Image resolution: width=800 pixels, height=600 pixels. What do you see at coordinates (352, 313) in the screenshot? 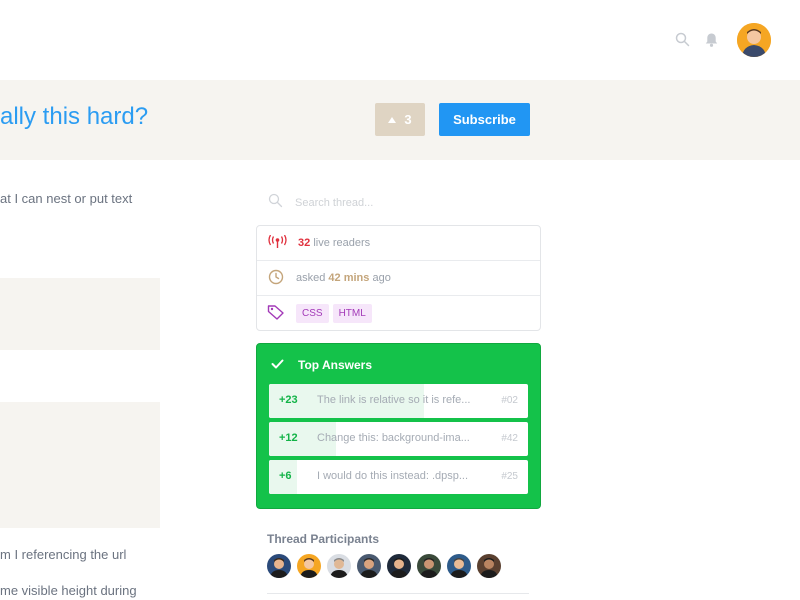
I see `tag-html: HTML` at bounding box center [352, 313].